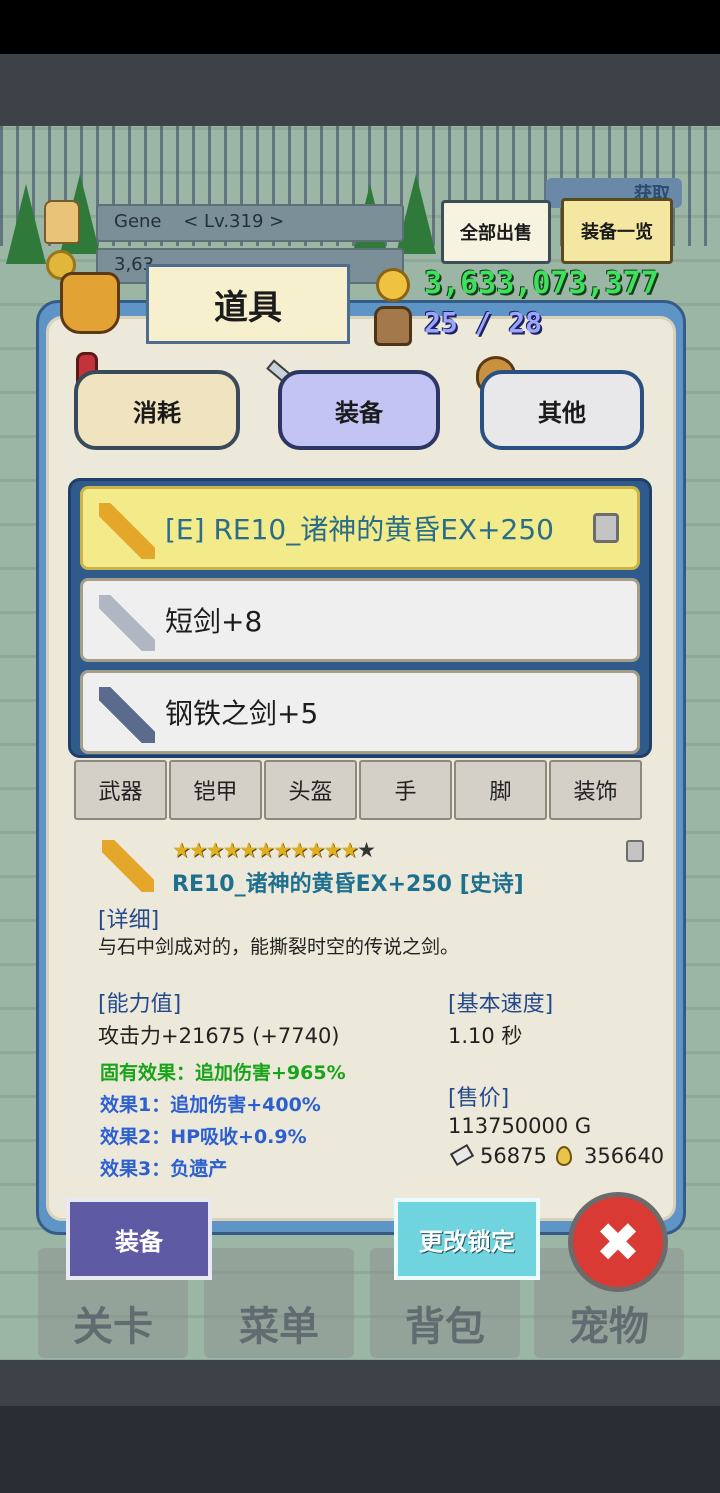  Describe the element at coordinates (242, 713) in the screenshot. I see `item-name: 钢铁之剑+5` at that location.